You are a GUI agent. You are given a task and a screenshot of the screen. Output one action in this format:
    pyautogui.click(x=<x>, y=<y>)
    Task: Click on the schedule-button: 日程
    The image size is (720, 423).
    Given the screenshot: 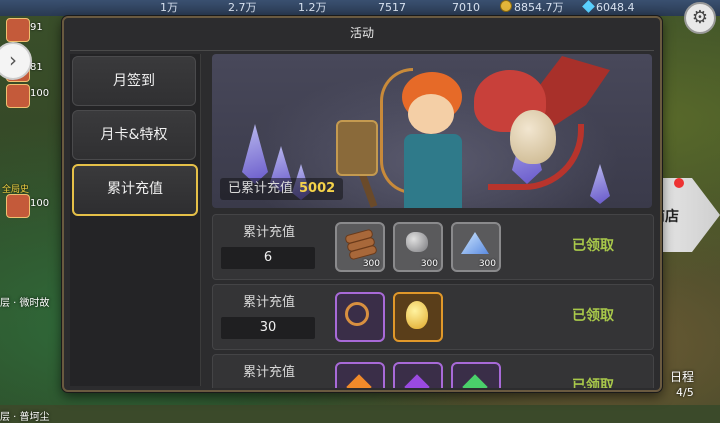 What is the action you would take?
    pyautogui.click(x=682, y=376)
    